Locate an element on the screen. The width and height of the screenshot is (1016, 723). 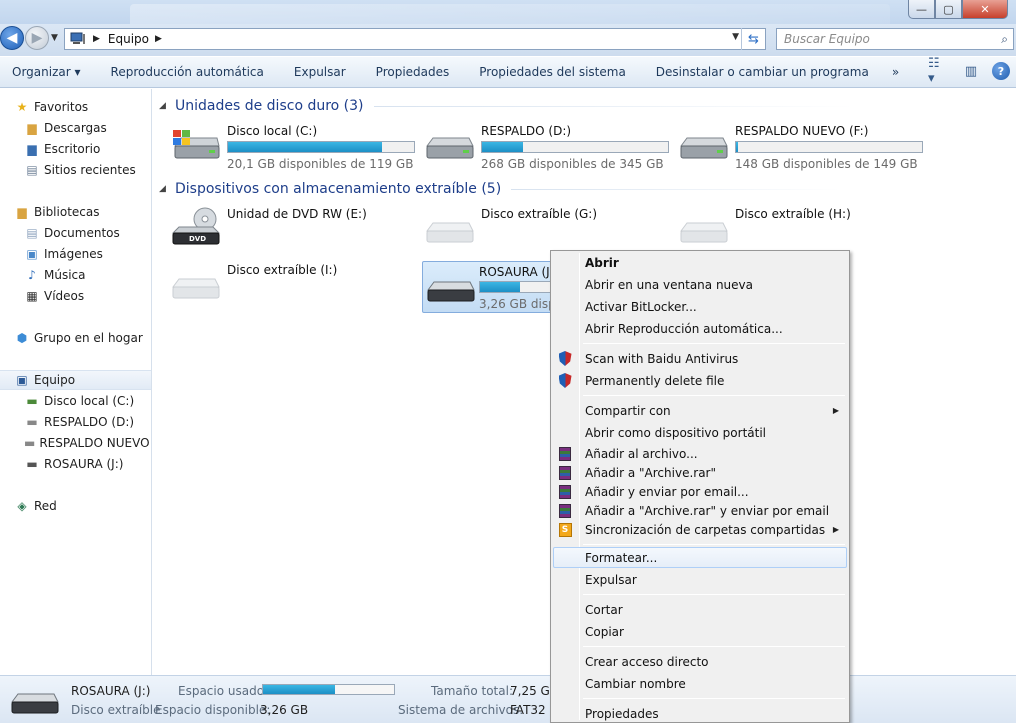
recent-places-icon: ▤ is located at coordinates (32, 170).